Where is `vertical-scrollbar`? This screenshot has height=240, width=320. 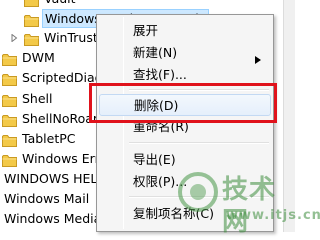 vertical-scrollbar is located at coordinates (289, 116).